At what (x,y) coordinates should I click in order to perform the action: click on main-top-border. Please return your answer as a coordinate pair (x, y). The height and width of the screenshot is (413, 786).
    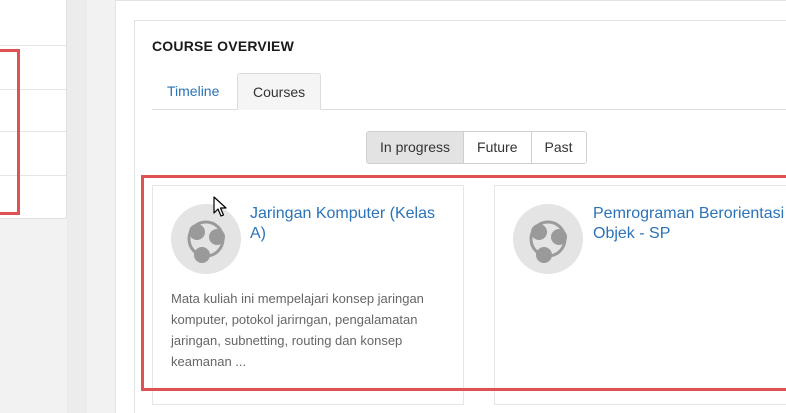
    Looking at the image, I should click on (450, 0).